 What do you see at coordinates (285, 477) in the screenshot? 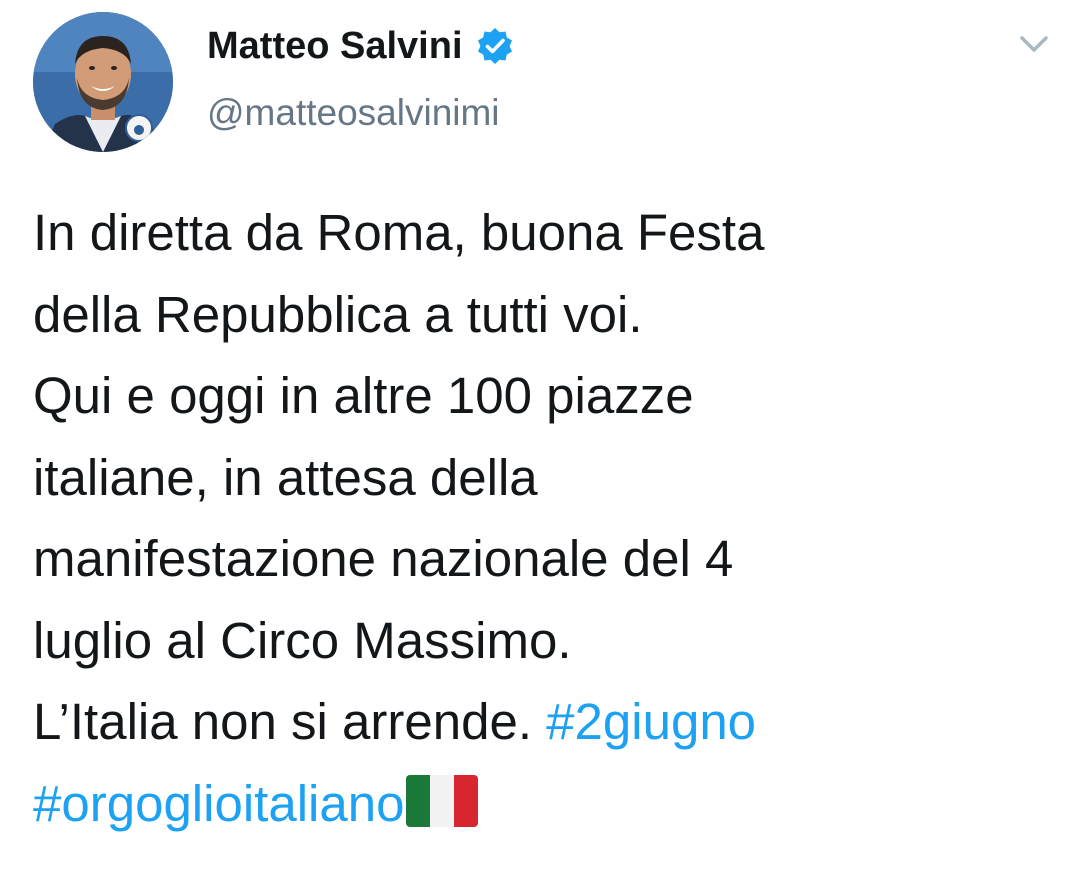
I see `tweet-text-line: italiane, in attesa della` at bounding box center [285, 477].